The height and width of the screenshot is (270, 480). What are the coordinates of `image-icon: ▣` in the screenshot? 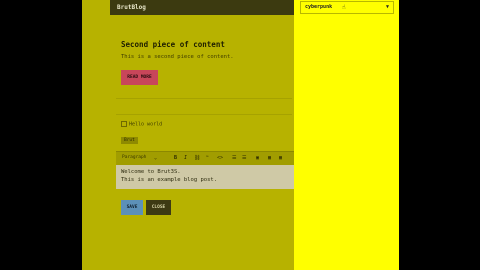 It's located at (257, 158).